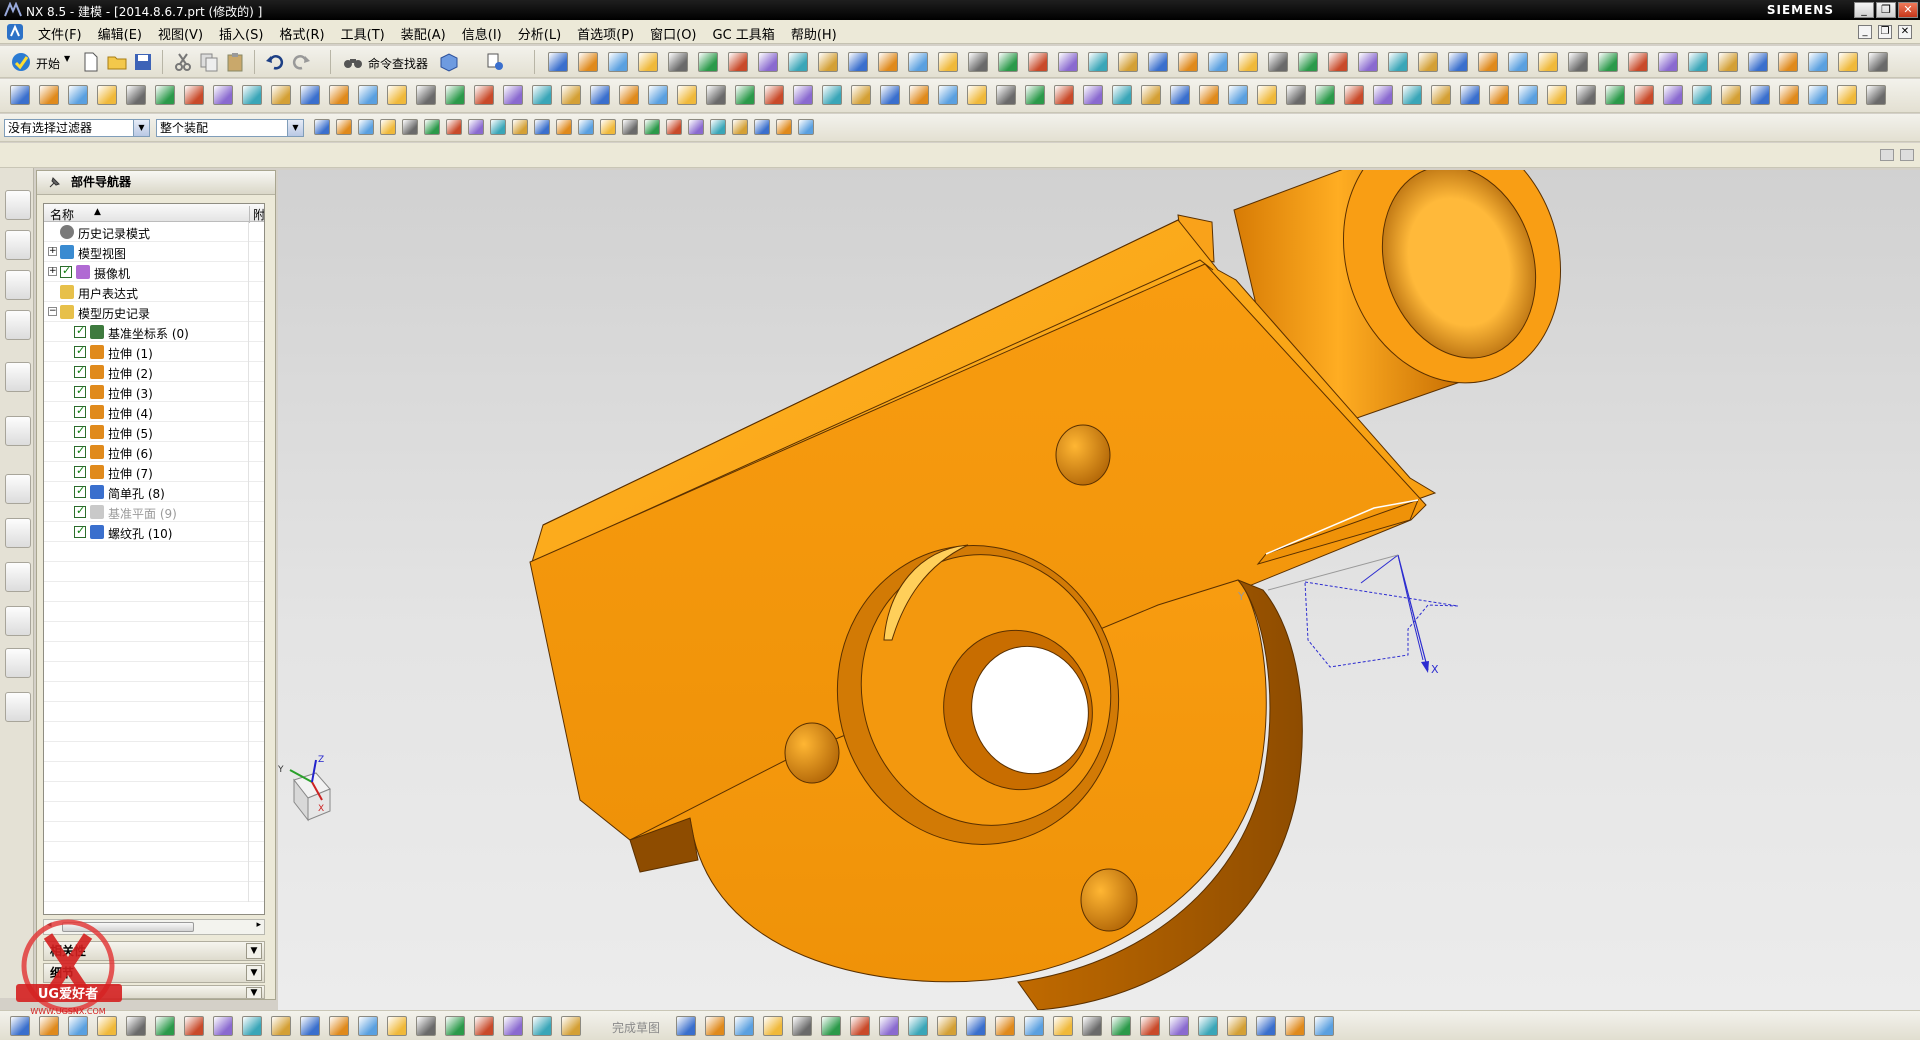  What do you see at coordinates (15, 32) in the screenshot?
I see `app-menu-icon` at bounding box center [15, 32].